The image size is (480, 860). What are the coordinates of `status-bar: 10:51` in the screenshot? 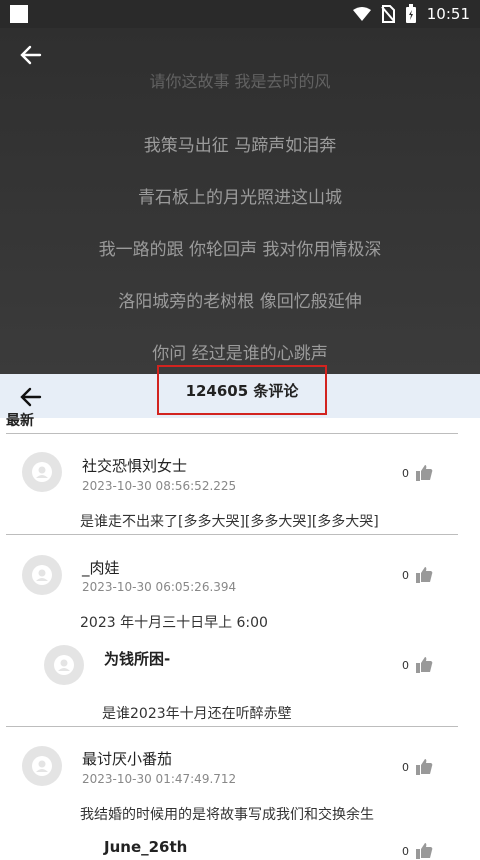 It's located at (240, 14).